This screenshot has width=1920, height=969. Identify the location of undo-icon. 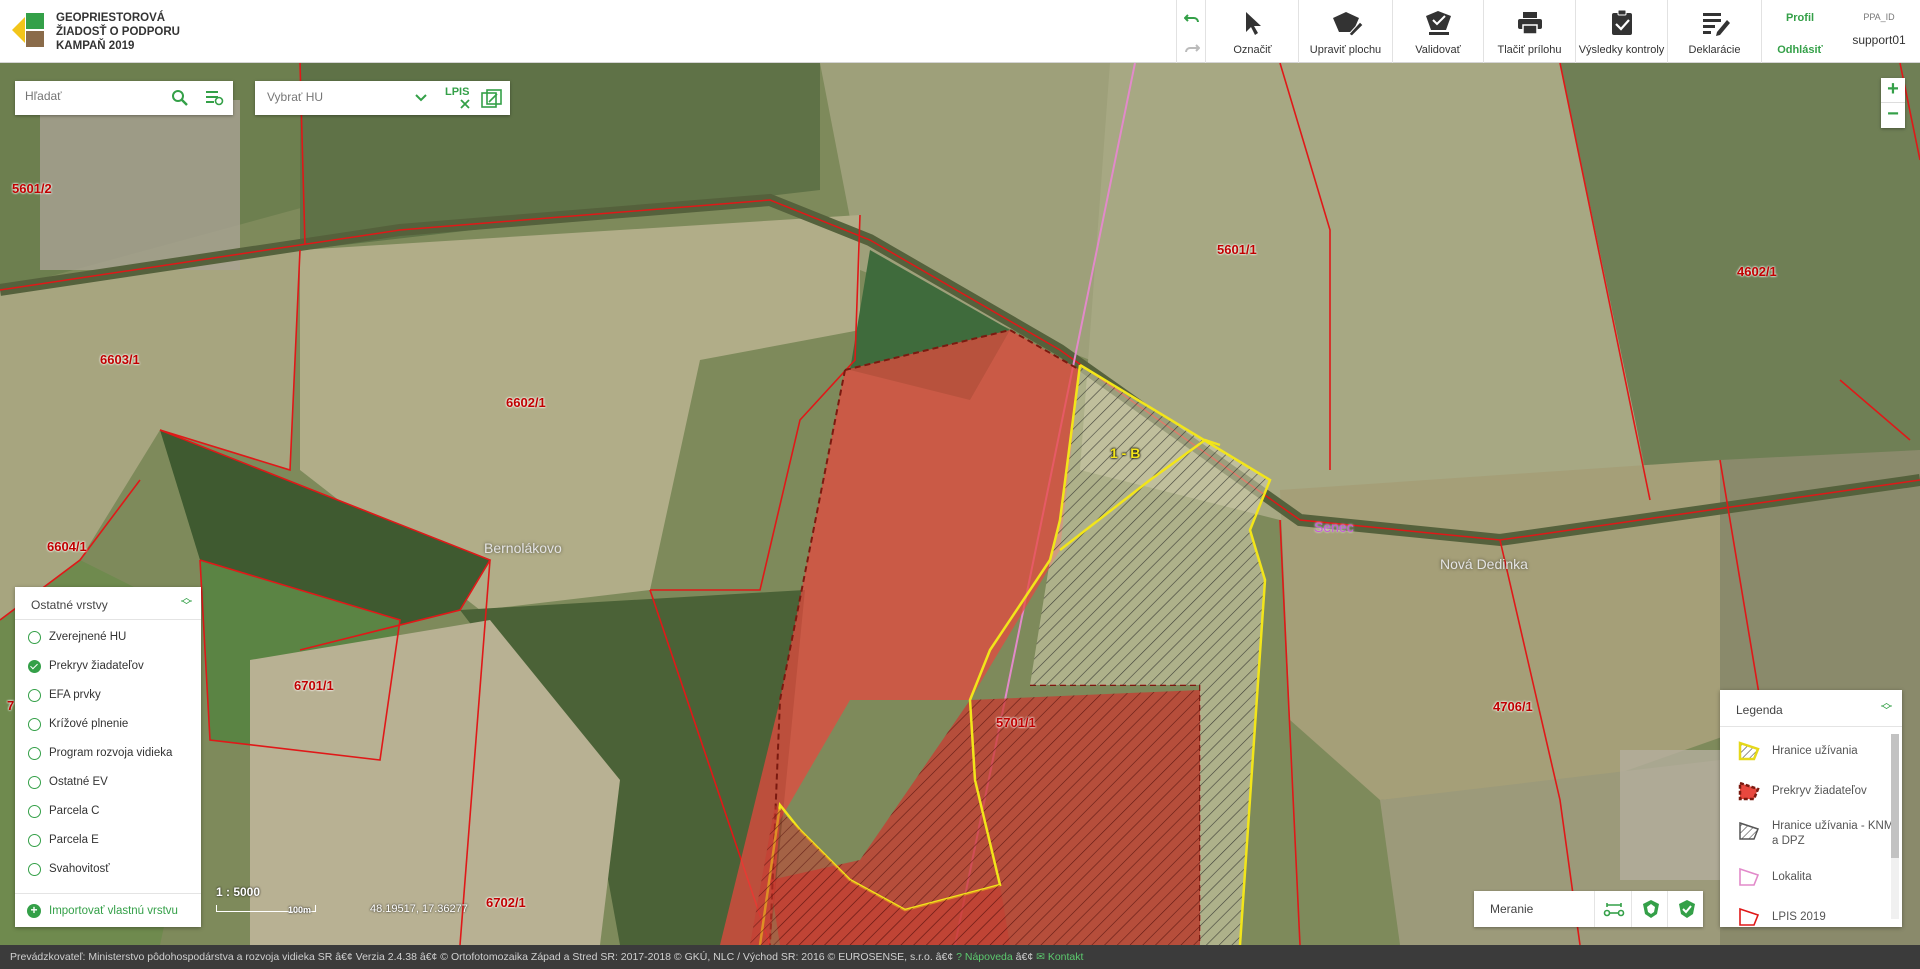
(1191, 18).